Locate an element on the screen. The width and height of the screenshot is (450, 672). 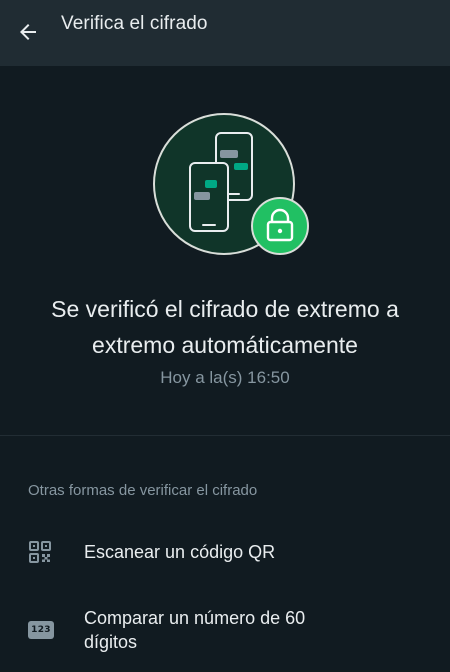
arrow-left-icon is located at coordinates (28, 32).